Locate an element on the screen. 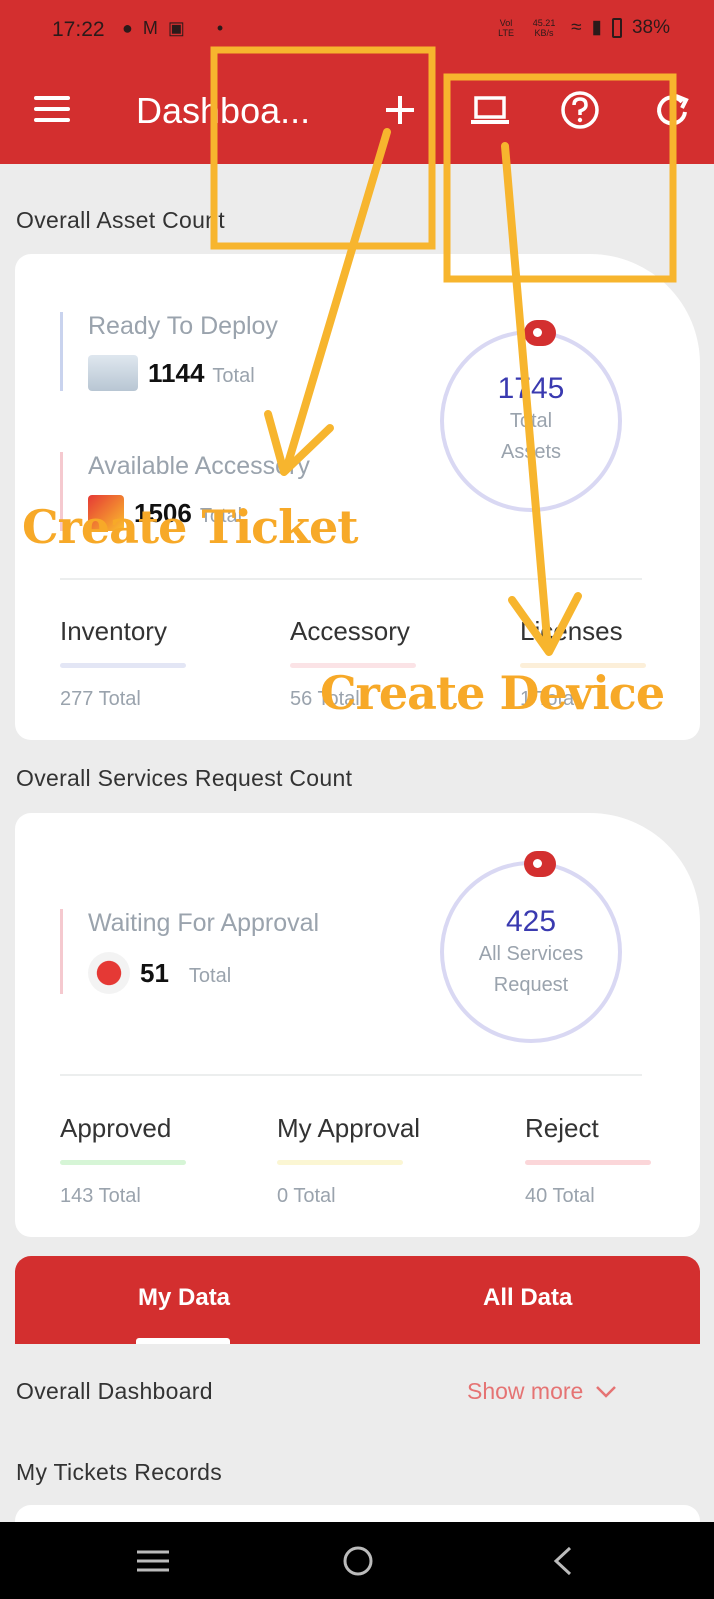  laptop-highlight-box is located at coordinates (560, 178).